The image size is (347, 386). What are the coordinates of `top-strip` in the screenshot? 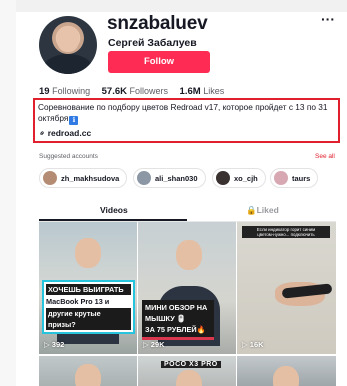 It's located at (173, 6).